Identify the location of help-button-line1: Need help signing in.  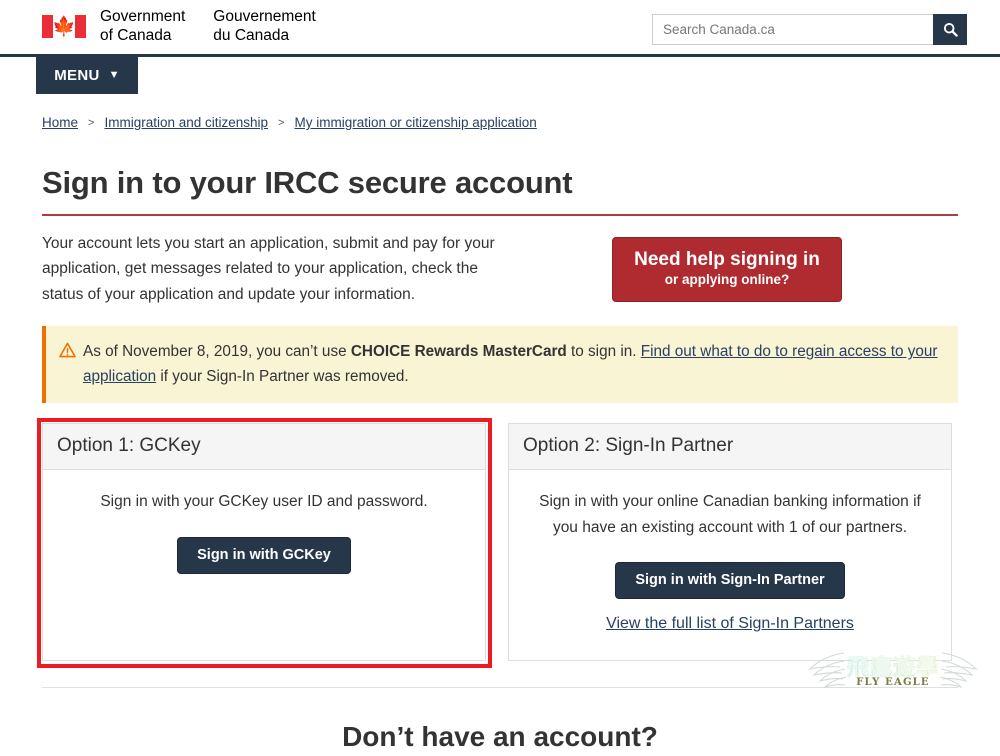
(727, 259).